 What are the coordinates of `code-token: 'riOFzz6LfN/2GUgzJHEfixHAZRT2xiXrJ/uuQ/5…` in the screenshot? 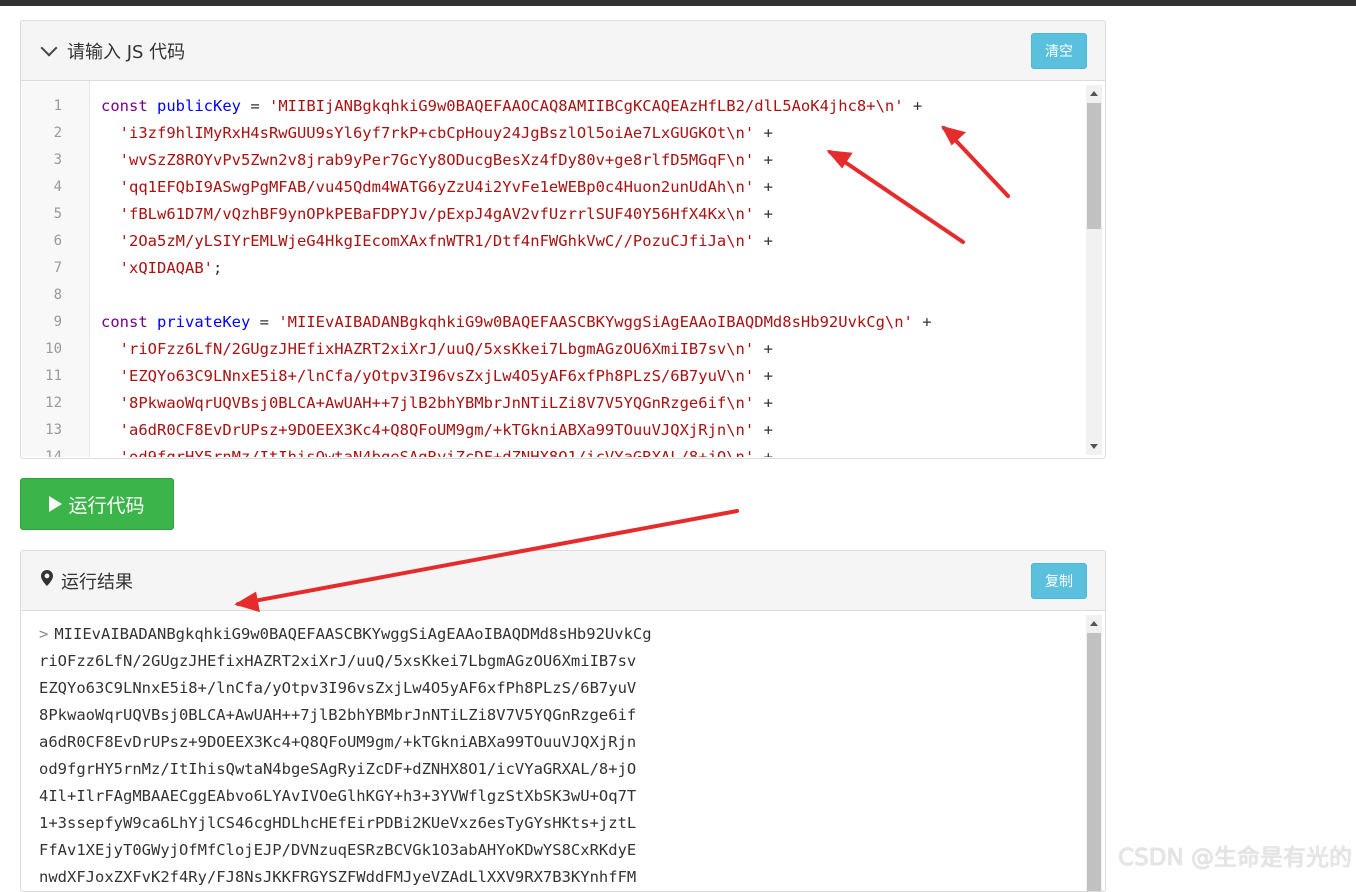 It's located at (428, 349).